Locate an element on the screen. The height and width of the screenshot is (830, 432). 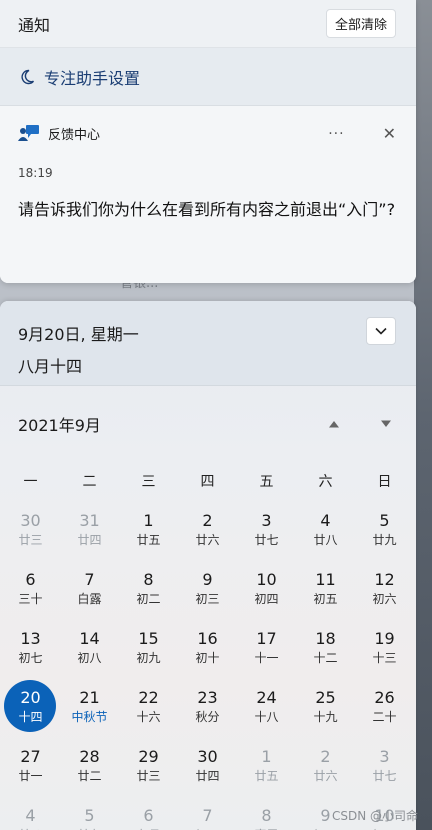
calendar-day: 7 初二 is located at coordinates (207, 812).